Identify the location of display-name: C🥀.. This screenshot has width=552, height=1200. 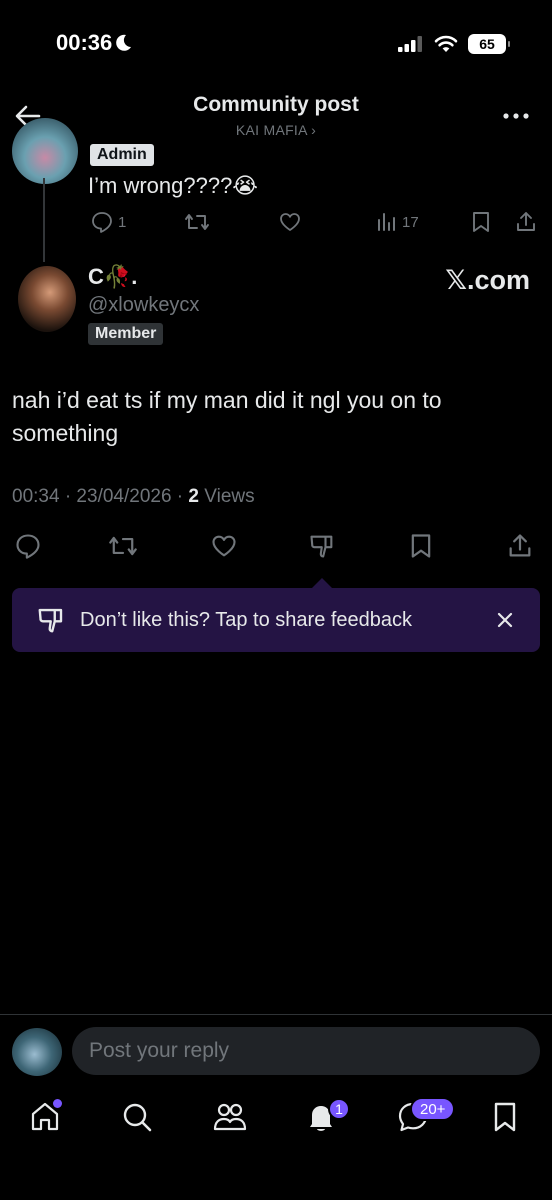
(112, 277).